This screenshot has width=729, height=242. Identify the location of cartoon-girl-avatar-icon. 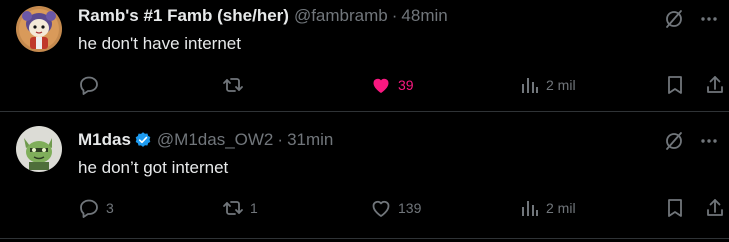
(39, 29).